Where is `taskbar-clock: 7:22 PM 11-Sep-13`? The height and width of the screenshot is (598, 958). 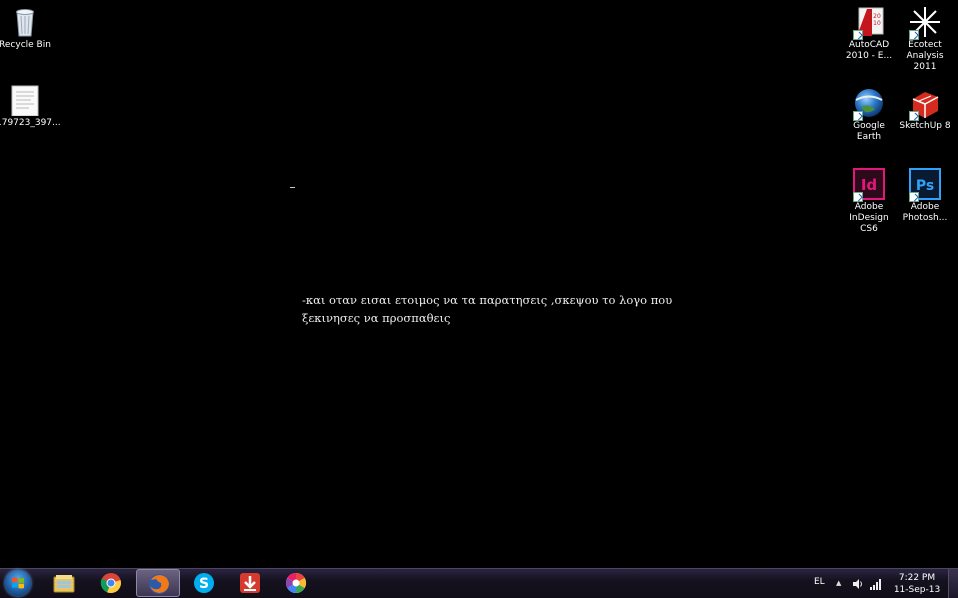 taskbar-clock: 7:22 PM 11-Sep-13 is located at coordinates (917, 584).